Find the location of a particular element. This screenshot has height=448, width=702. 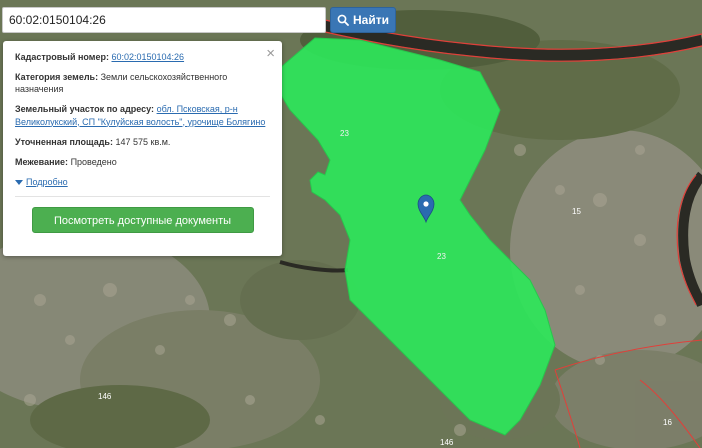

survey-label: Межевание: is located at coordinates (42, 161).